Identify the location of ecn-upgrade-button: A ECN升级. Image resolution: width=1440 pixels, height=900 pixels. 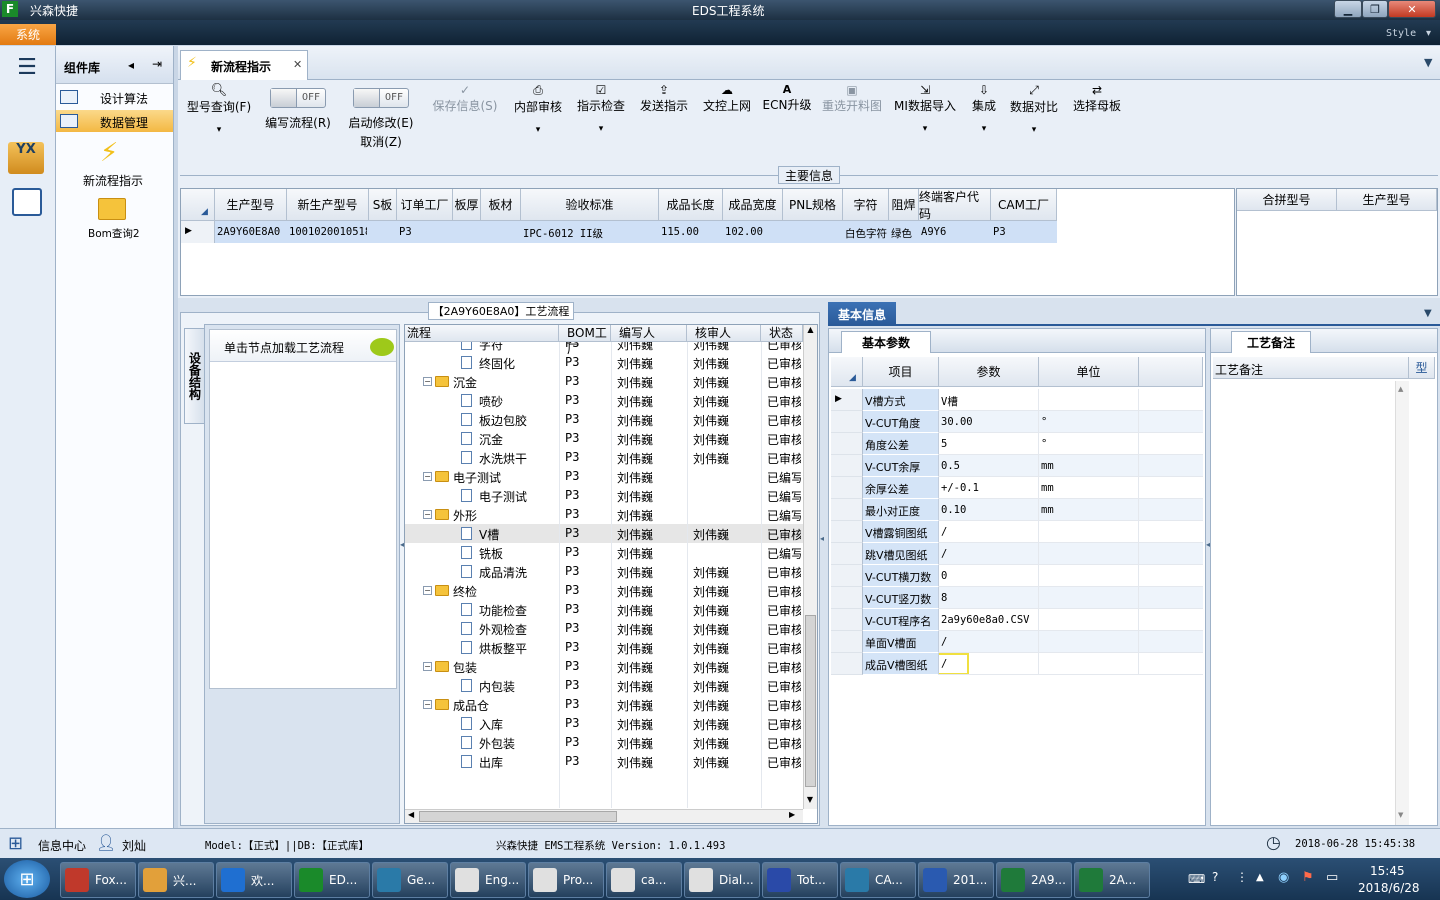
(787, 114).